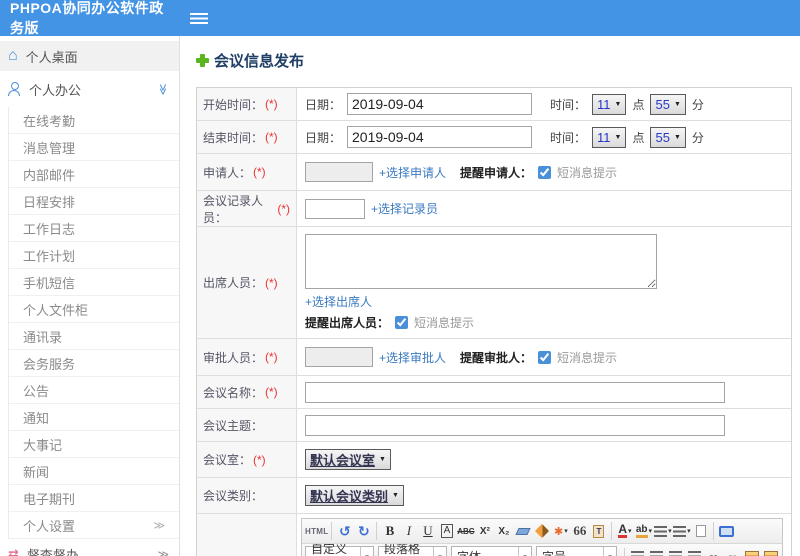  I want to click on sidebar-item-e-journal: 电子期刊, so click(94, 498).